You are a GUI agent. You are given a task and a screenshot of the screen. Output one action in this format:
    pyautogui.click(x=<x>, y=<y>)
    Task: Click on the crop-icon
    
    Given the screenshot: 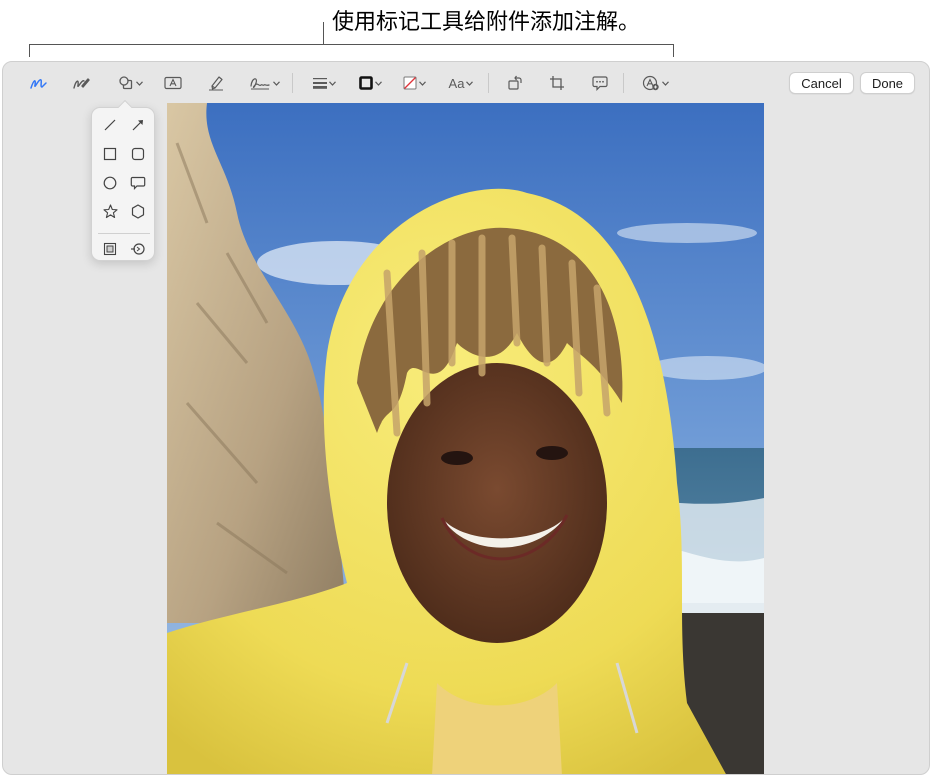 What is the action you would take?
    pyautogui.click(x=557, y=83)
    